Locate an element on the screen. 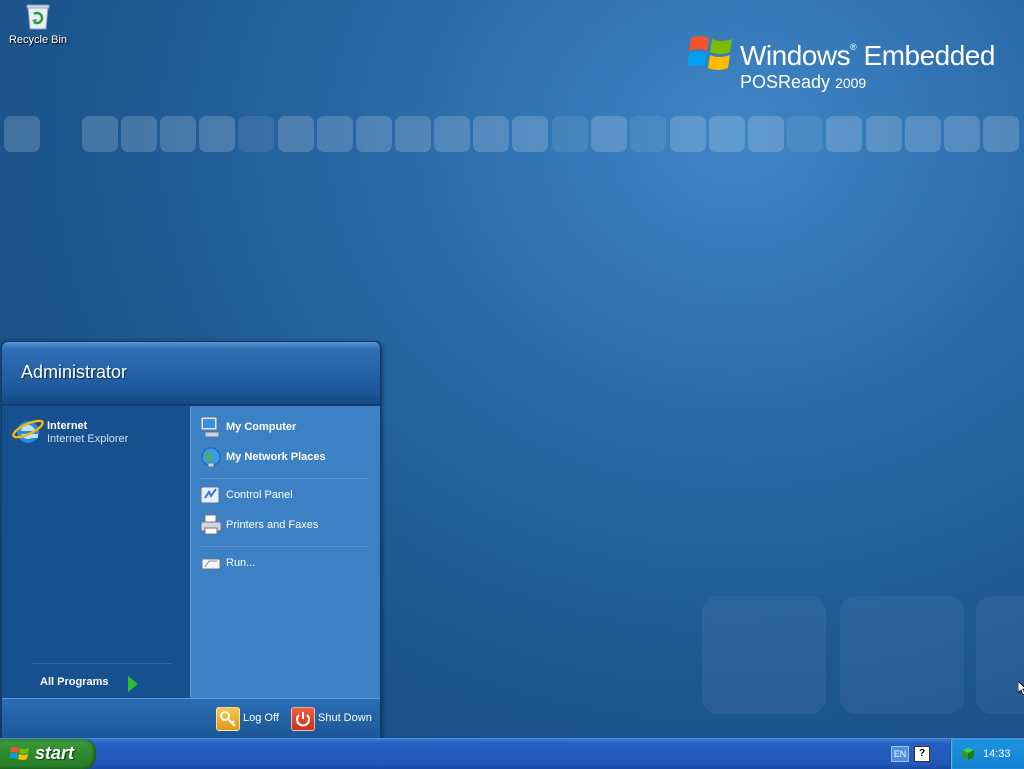 Image resolution: width=1024 pixels, height=769 pixels. menu-item-label: My Network Places is located at coordinates (276, 457).